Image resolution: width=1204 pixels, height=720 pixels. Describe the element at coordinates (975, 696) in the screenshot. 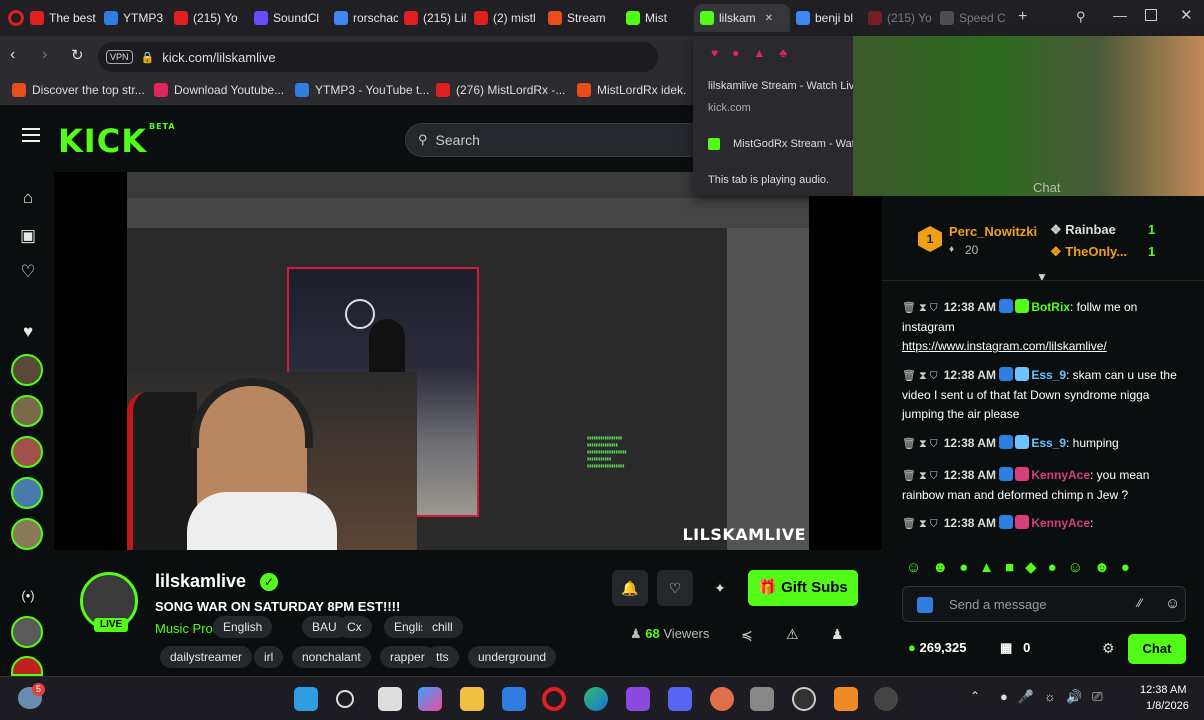

I see `tray-chevron-icon: ⌃` at that location.